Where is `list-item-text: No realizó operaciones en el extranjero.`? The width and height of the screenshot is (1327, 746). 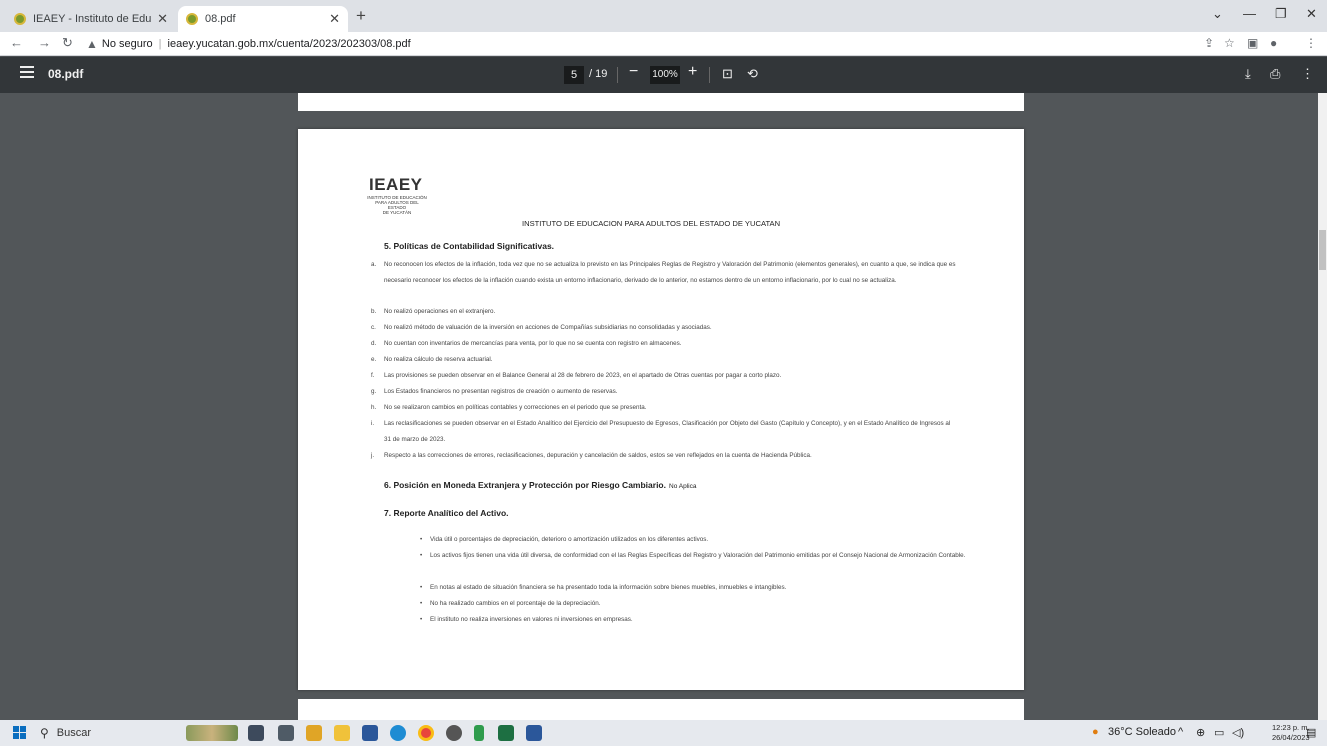 list-item-text: No realizó operaciones en el extranjero. is located at coordinates (440, 311).